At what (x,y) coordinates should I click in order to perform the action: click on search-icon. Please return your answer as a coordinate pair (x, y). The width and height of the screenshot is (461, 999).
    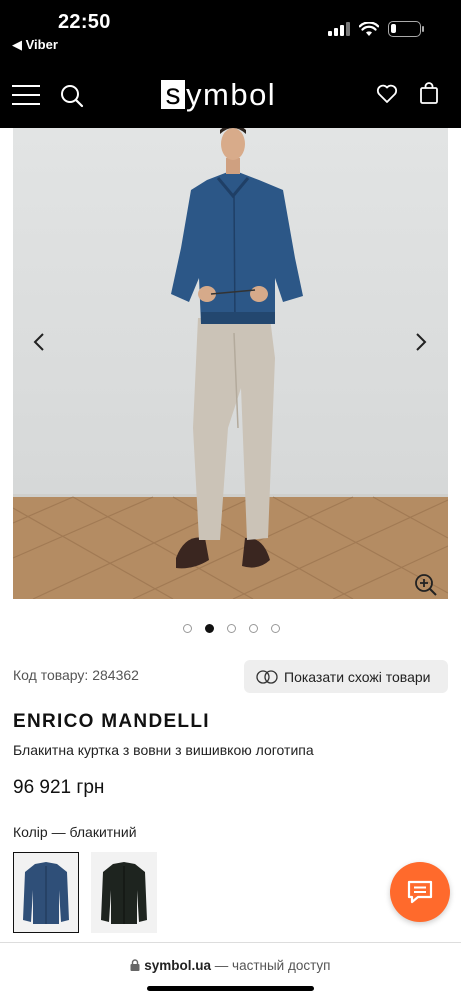
    Looking at the image, I should click on (72, 96).